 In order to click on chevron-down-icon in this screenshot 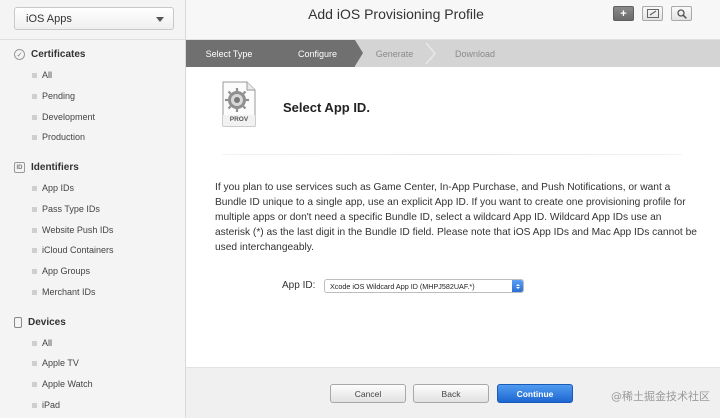, I will do `click(160, 19)`.